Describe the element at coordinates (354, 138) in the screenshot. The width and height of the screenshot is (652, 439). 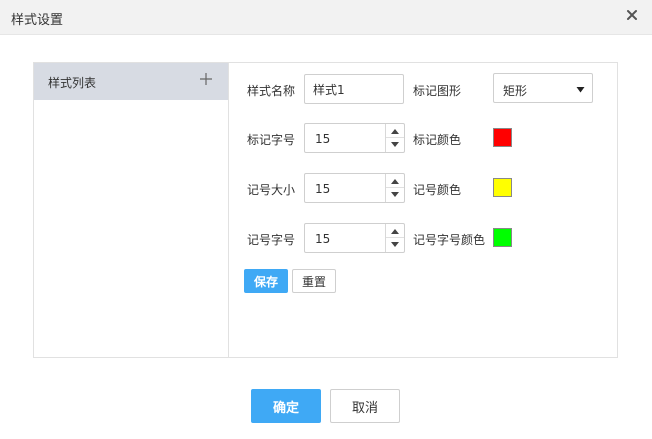
I see `marker-font-size-stepper: 15` at that location.